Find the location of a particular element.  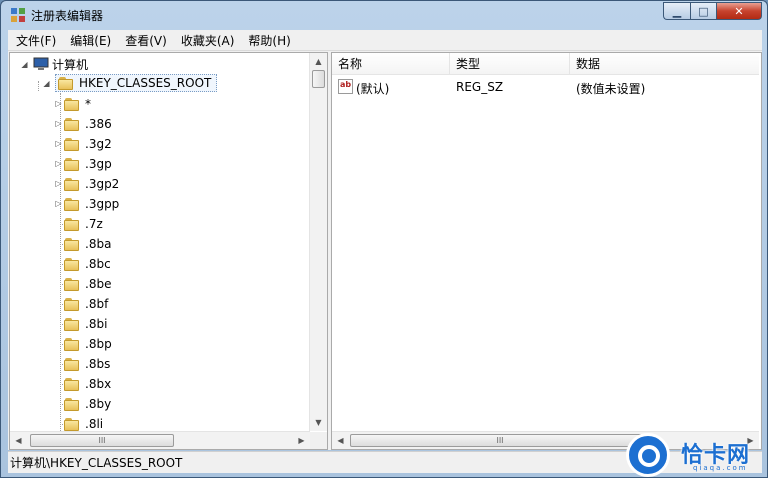

tree-vscroll-thumb is located at coordinates (318, 79).